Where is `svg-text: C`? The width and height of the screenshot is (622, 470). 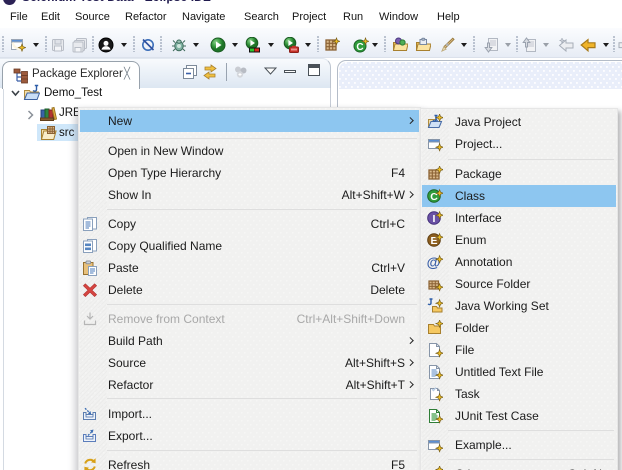
svg-text: C is located at coordinates (359, 47).